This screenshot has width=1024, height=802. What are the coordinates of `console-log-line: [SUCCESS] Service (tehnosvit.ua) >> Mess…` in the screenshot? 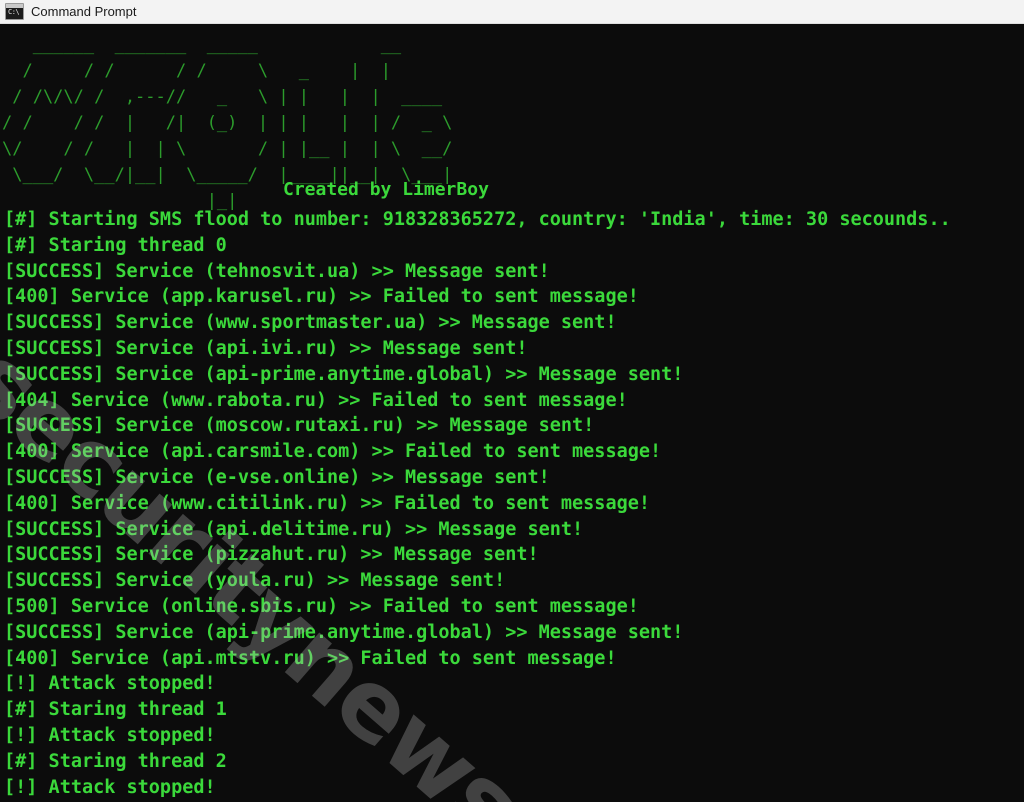 It's located at (277, 271).